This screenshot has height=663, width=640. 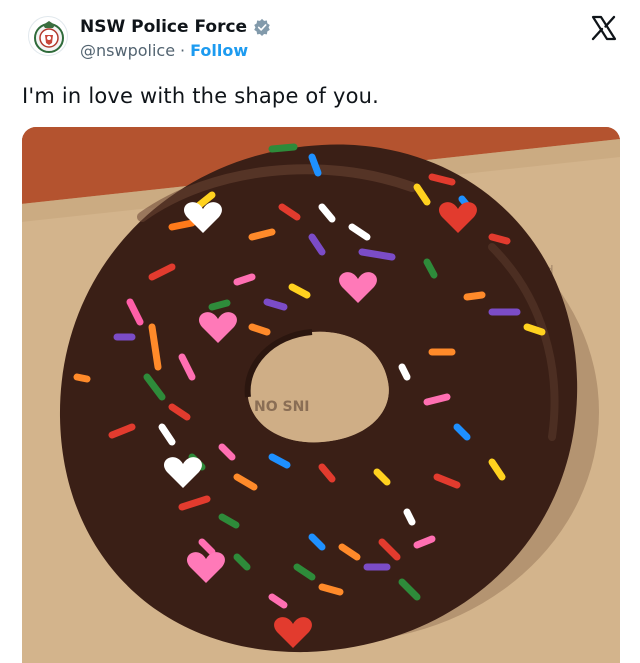 What do you see at coordinates (163, 27) in the screenshot?
I see `display-name: NSW Police Force` at bounding box center [163, 27].